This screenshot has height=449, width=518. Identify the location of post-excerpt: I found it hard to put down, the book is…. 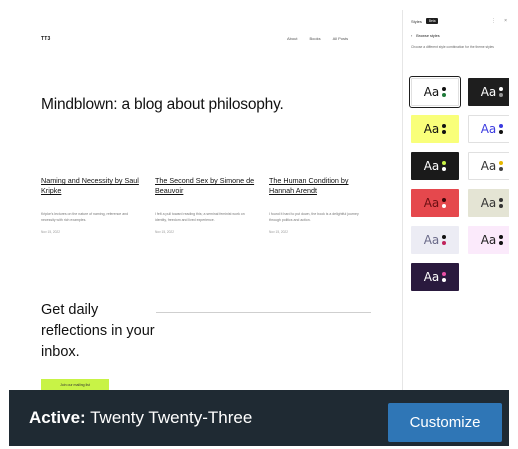
(314, 217).